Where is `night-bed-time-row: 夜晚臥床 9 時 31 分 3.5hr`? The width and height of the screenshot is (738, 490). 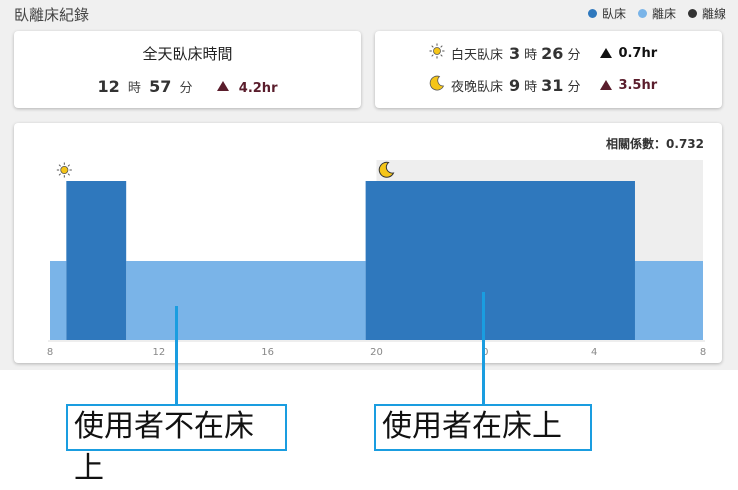 night-bed-time-row: 夜晚臥床 9 時 31 分 3.5hr is located at coordinates (543, 85).